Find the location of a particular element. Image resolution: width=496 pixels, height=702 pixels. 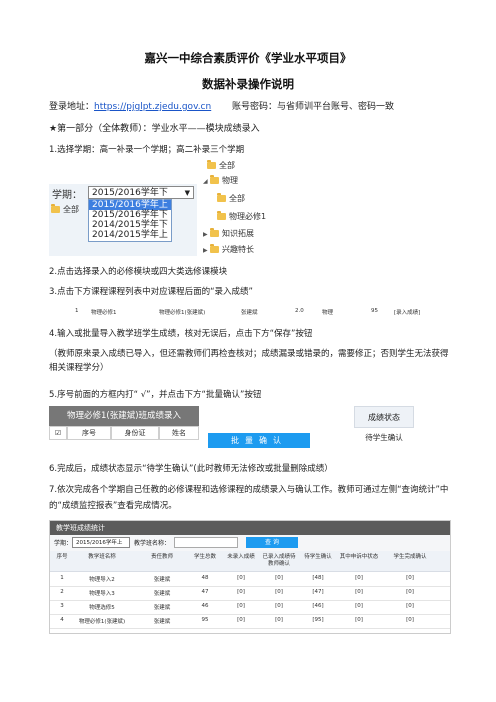

course-cell: 张建斌 is located at coordinates (249, 313).